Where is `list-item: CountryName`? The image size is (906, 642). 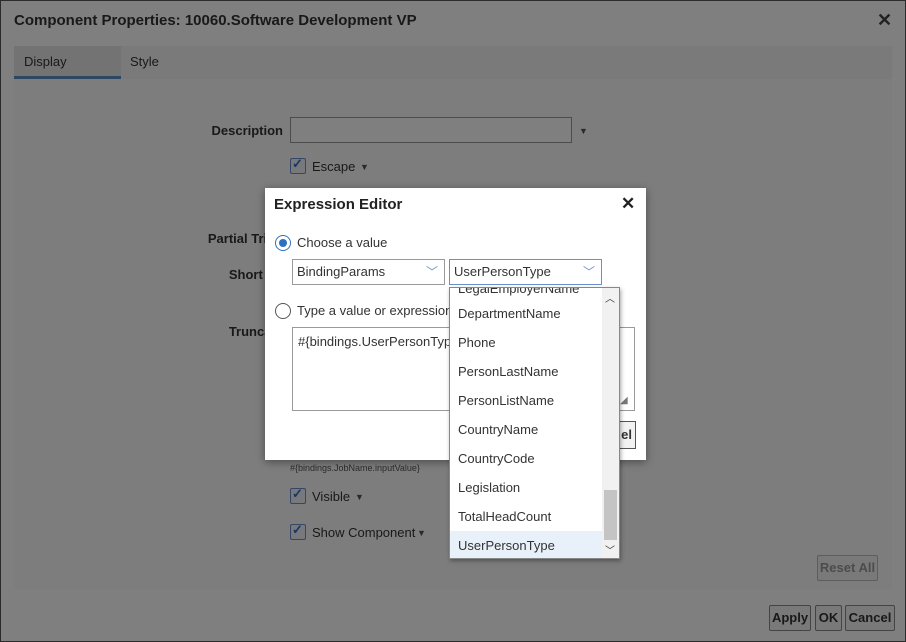
list-item: CountryName is located at coordinates (526, 429).